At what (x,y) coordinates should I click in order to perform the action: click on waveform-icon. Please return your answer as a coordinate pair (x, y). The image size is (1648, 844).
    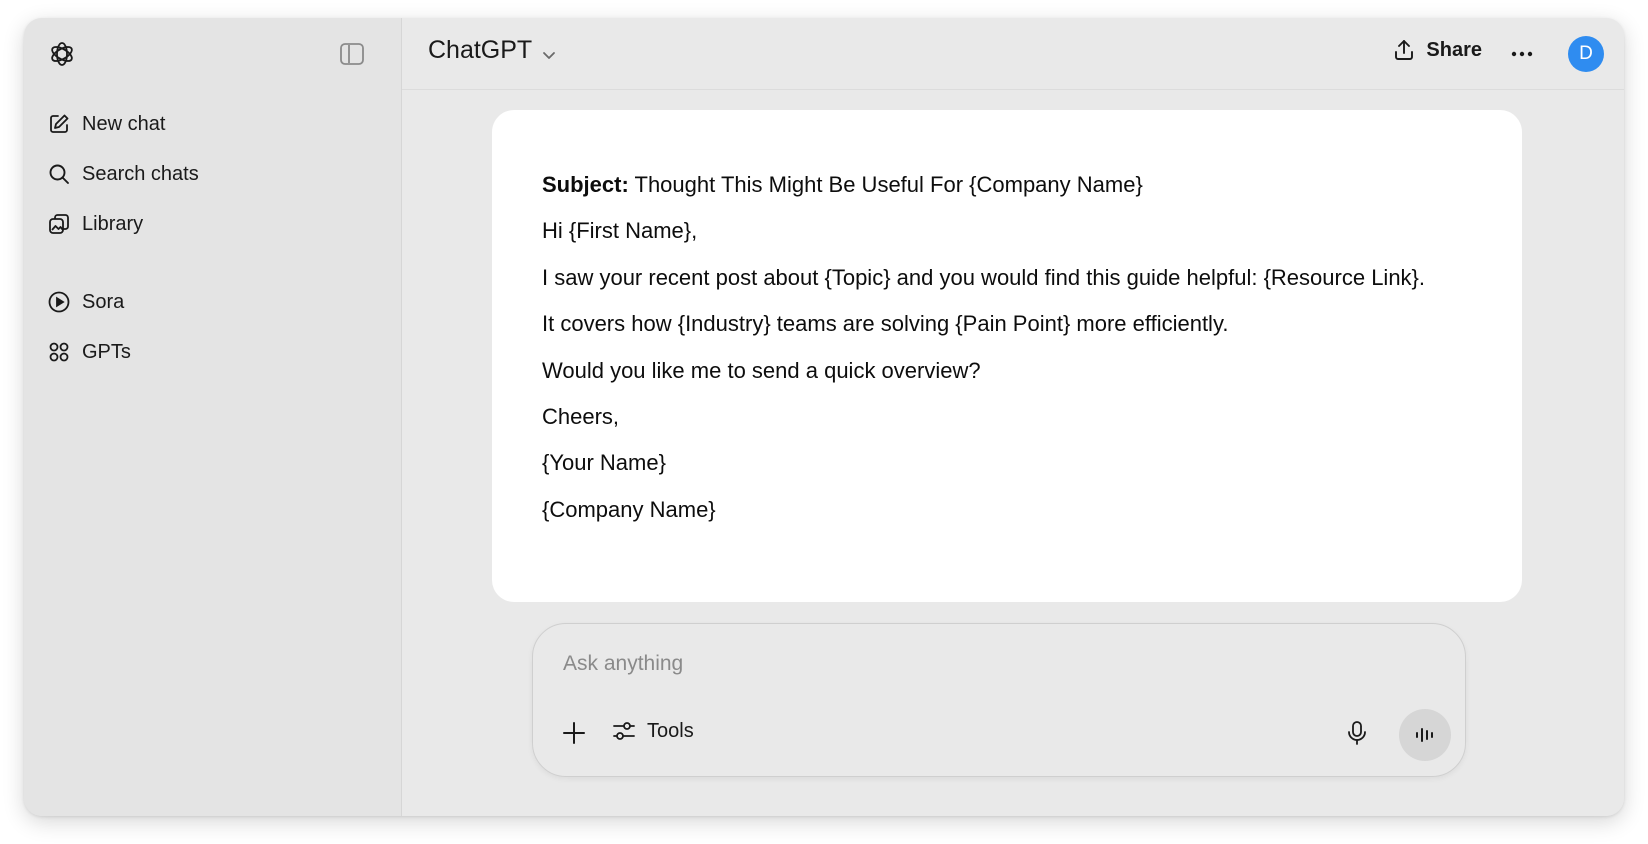
    Looking at the image, I should click on (1424, 735).